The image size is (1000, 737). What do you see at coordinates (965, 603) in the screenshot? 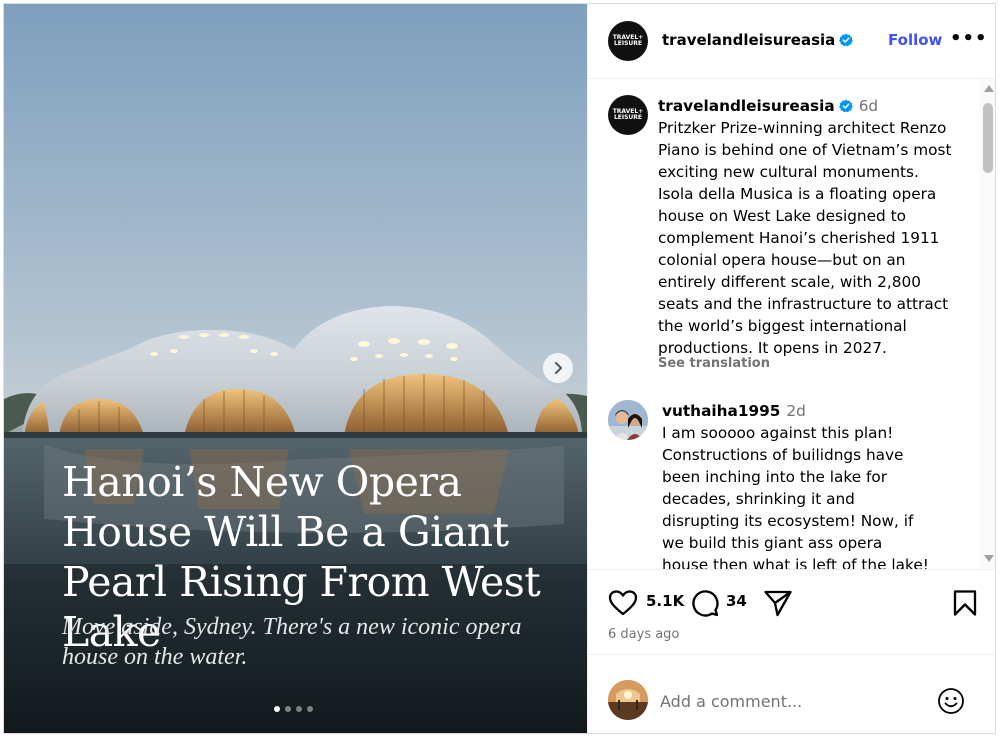
I see `bookmark-icon` at bounding box center [965, 603].